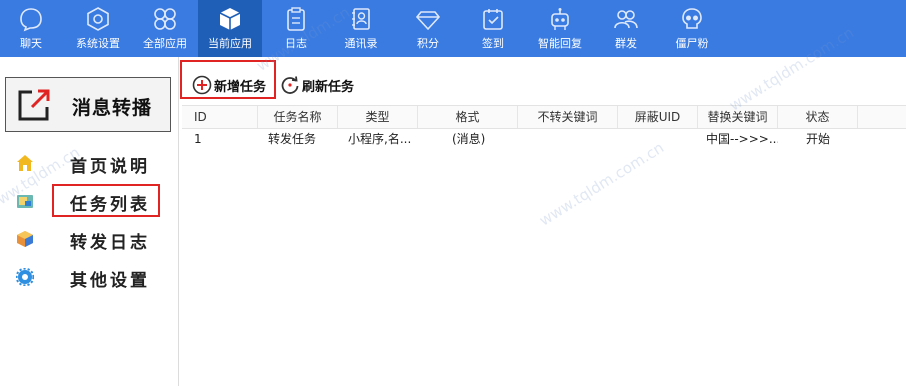 This screenshot has width=906, height=386. I want to click on toolbar-label: 当前应用, so click(230, 43).